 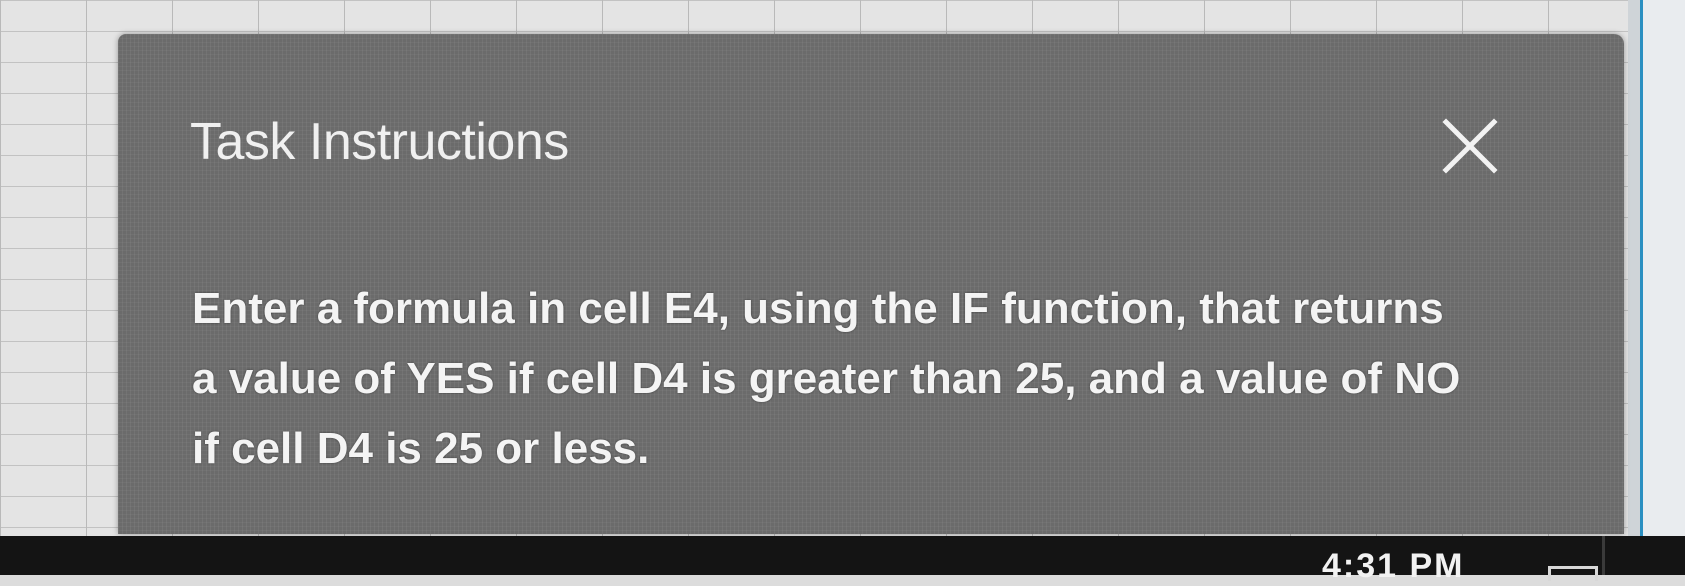 What do you see at coordinates (379, 142) in the screenshot?
I see `dialog-title: Task Instructions` at bounding box center [379, 142].